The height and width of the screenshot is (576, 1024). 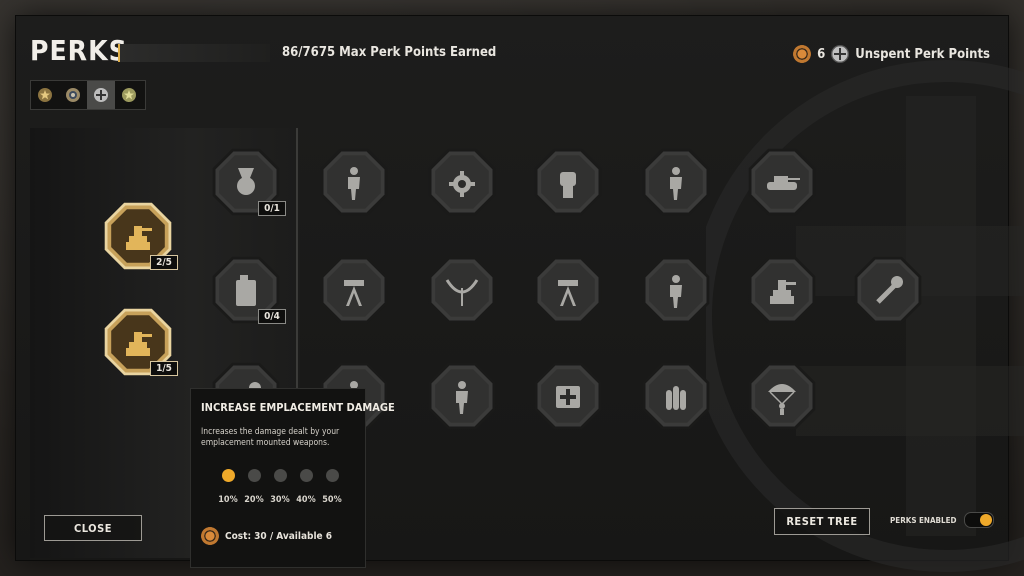 I want to click on tooltip-title: INCREASE EMPLACEMENT DAMAGE, so click(x=298, y=407).